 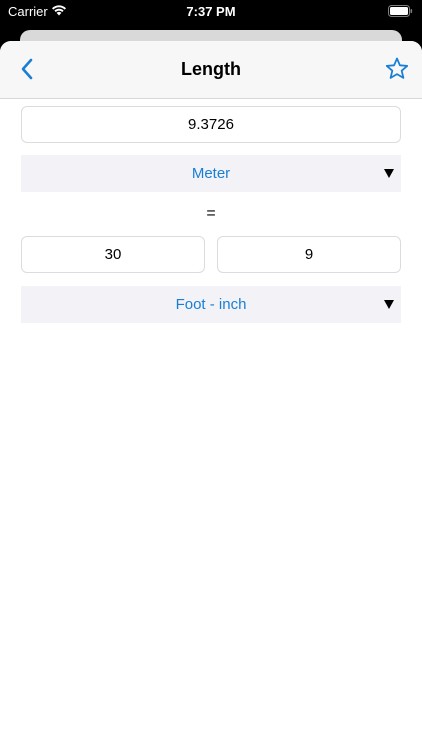 I want to click on input-value-field, so click(x=211, y=124).